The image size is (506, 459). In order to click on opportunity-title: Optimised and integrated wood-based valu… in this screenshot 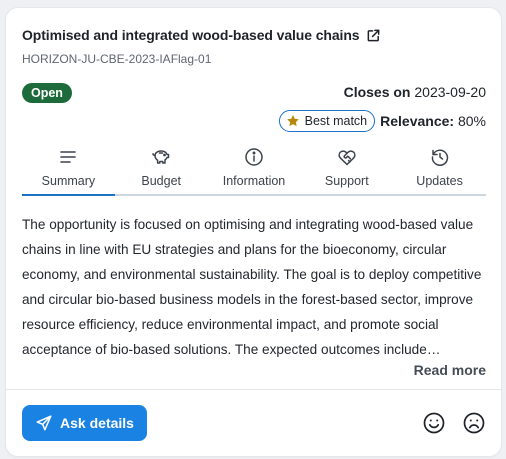, I will do `click(191, 35)`.